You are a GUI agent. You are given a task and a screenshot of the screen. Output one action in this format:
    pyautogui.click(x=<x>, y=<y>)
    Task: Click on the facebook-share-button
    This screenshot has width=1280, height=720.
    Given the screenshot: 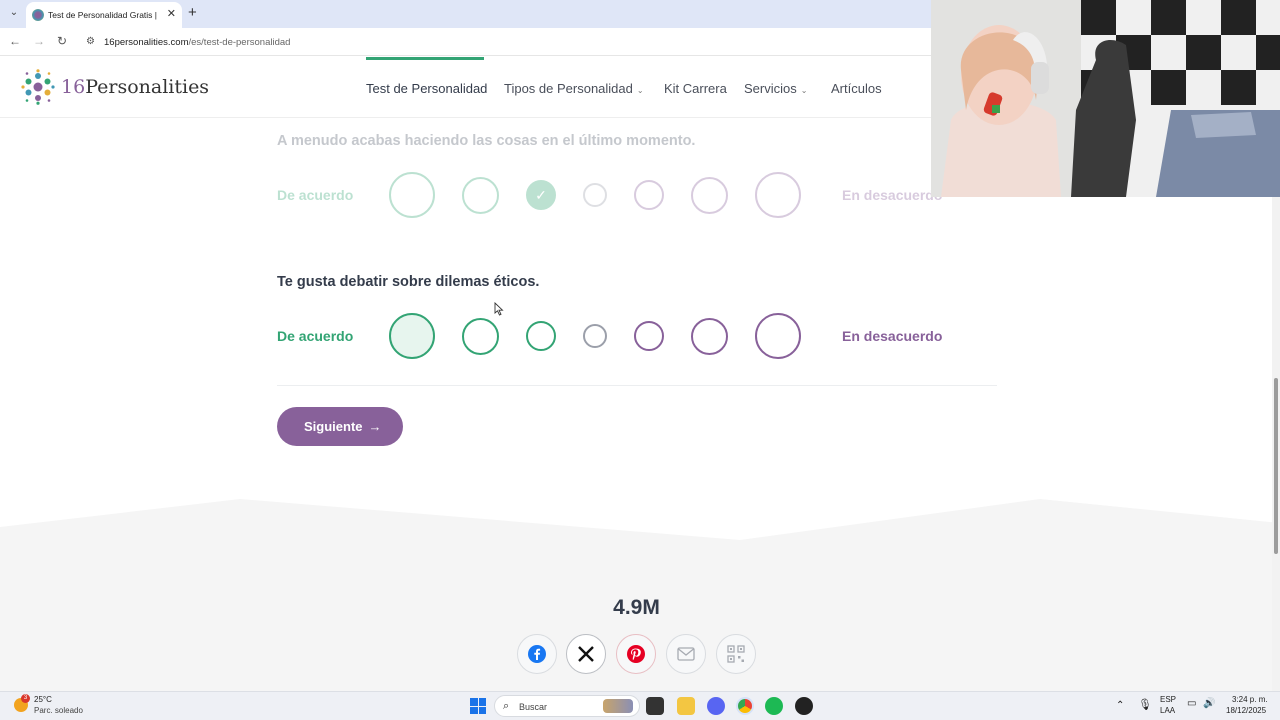 What is the action you would take?
    pyautogui.click(x=537, y=654)
    